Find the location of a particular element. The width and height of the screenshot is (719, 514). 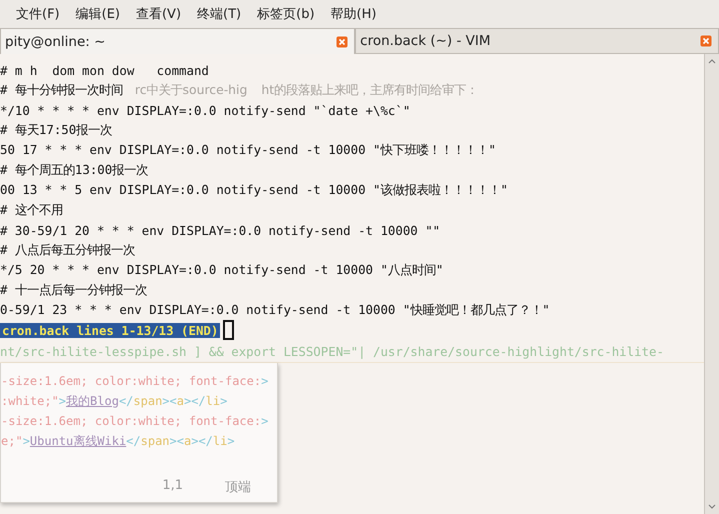

faded-text: rc中关于source-hig is located at coordinates (191, 90).